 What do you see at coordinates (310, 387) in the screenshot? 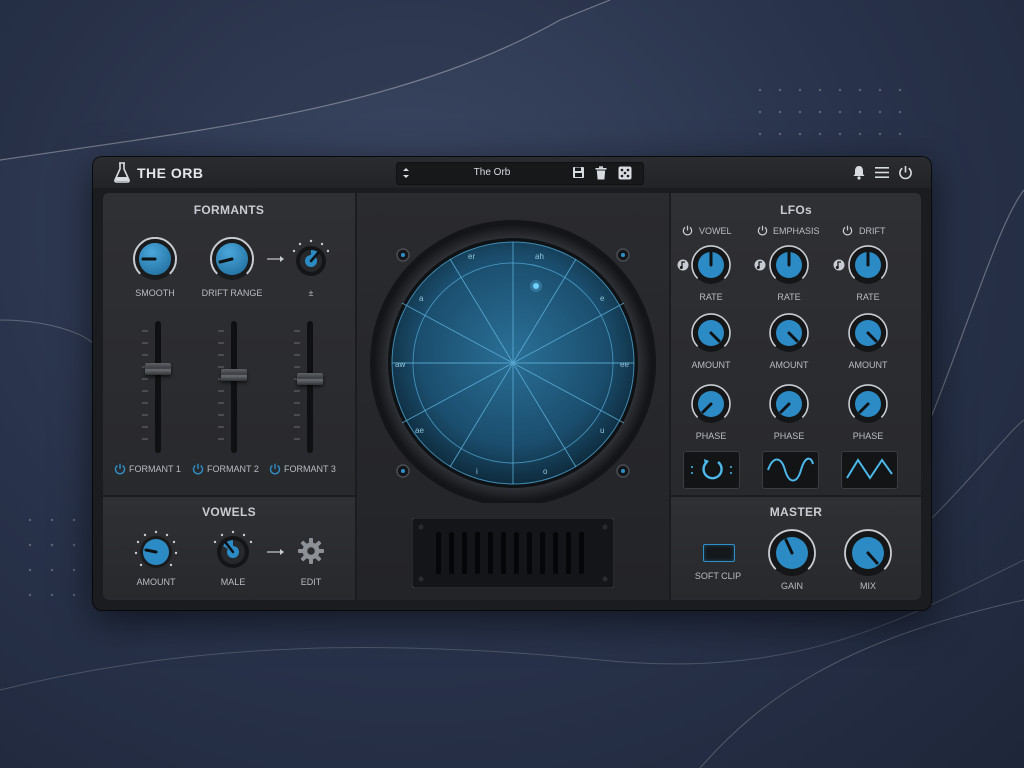
I see `formant-3-fader` at bounding box center [310, 387].